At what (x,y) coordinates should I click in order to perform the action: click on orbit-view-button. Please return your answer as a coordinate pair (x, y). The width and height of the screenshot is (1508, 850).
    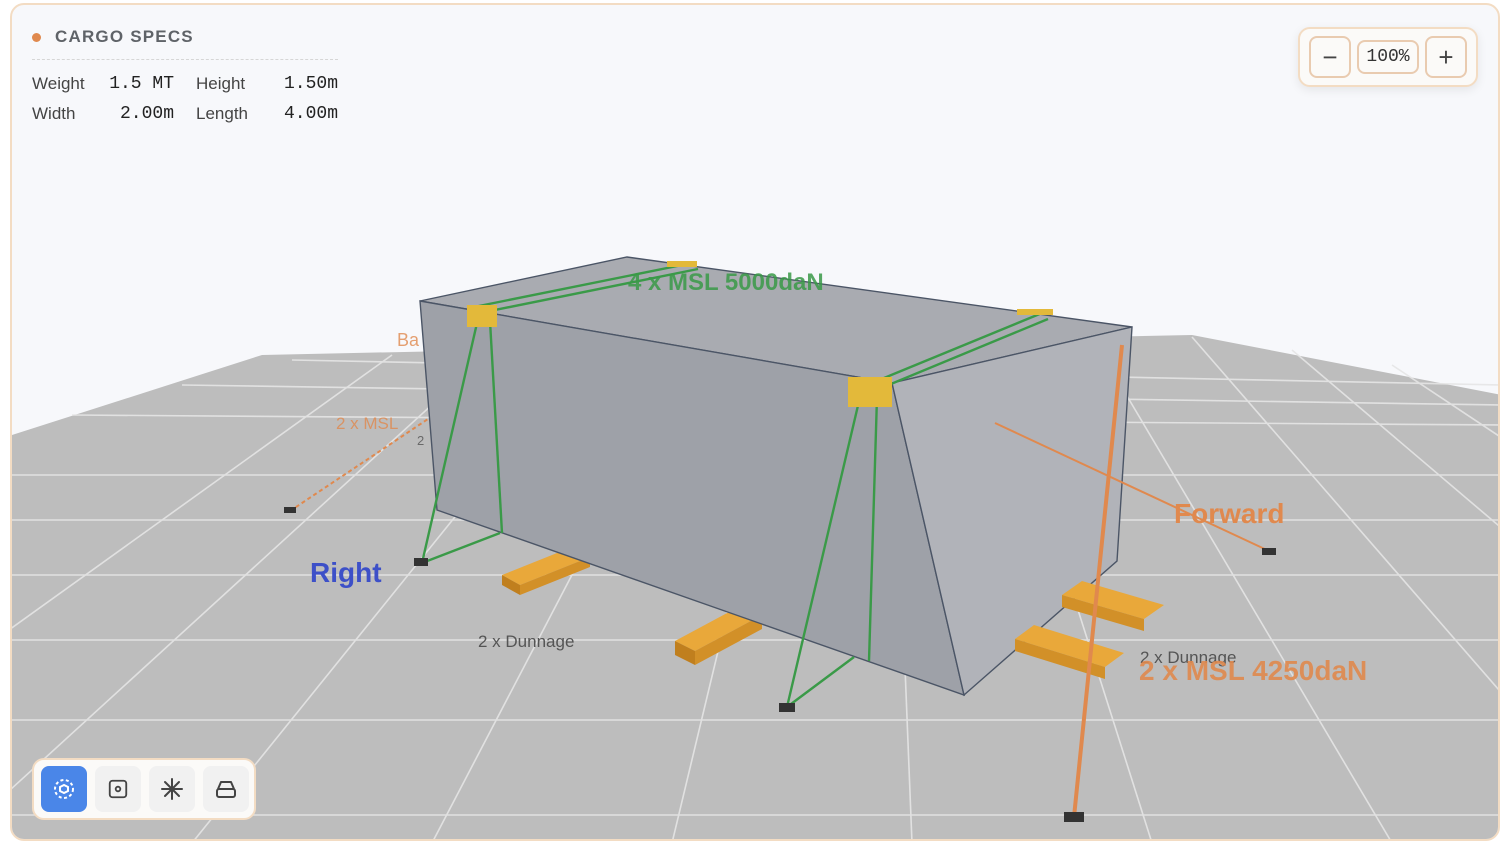
    Looking at the image, I should click on (64, 789).